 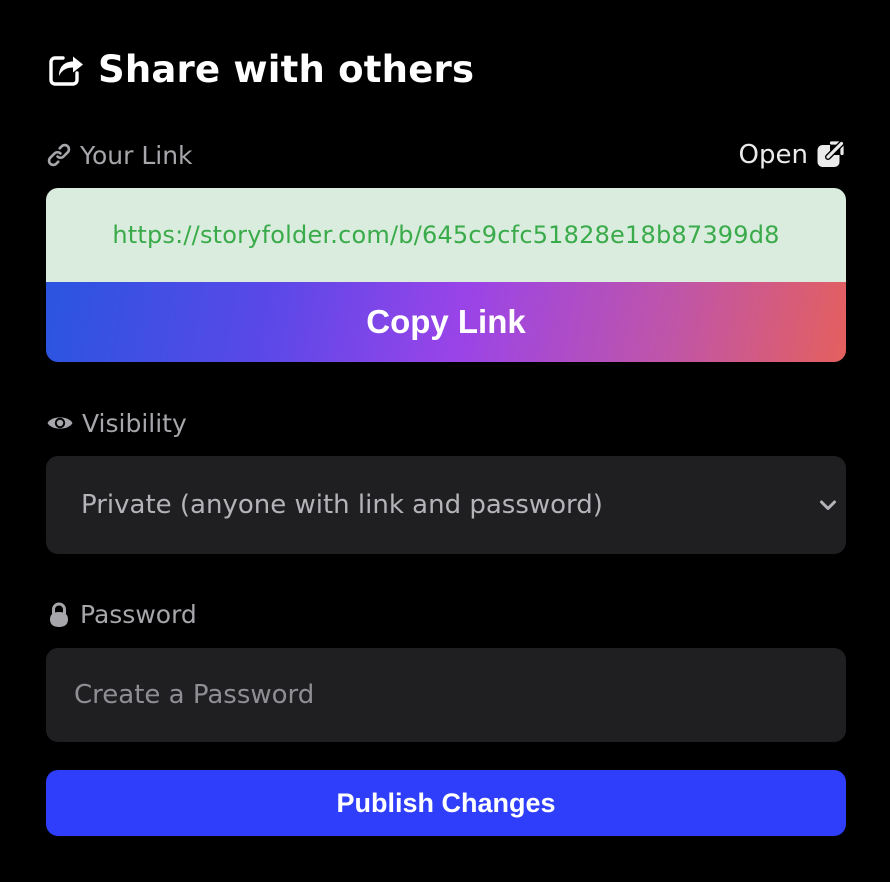 What do you see at coordinates (60, 423) in the screenshot?
I see `eye-icon` at bounding box center [60, 423].